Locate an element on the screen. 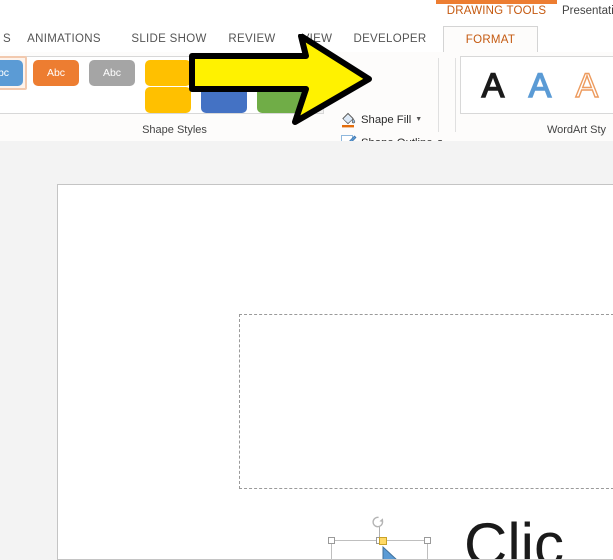 Image resolution: width=613 pixels, height=560 pixels. wordart-thumb-orange-outline: A is located at coordinates (587, 86).